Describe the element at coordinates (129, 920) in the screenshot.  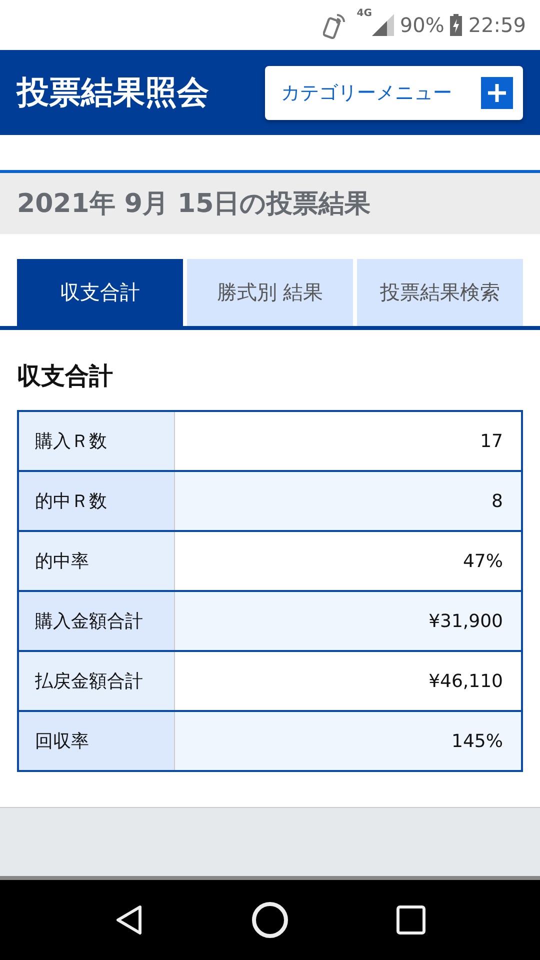
I see `back-icon` at that location.